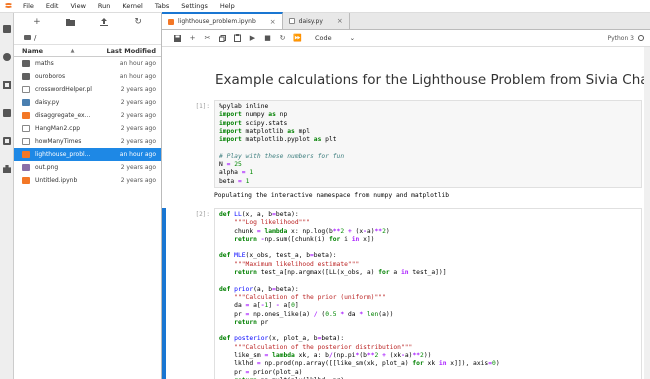  What do you see at coordinates (87, 167) in the screenshot?
I see `file-row: out.png 2 years ago` at bounding box center [87, 167].